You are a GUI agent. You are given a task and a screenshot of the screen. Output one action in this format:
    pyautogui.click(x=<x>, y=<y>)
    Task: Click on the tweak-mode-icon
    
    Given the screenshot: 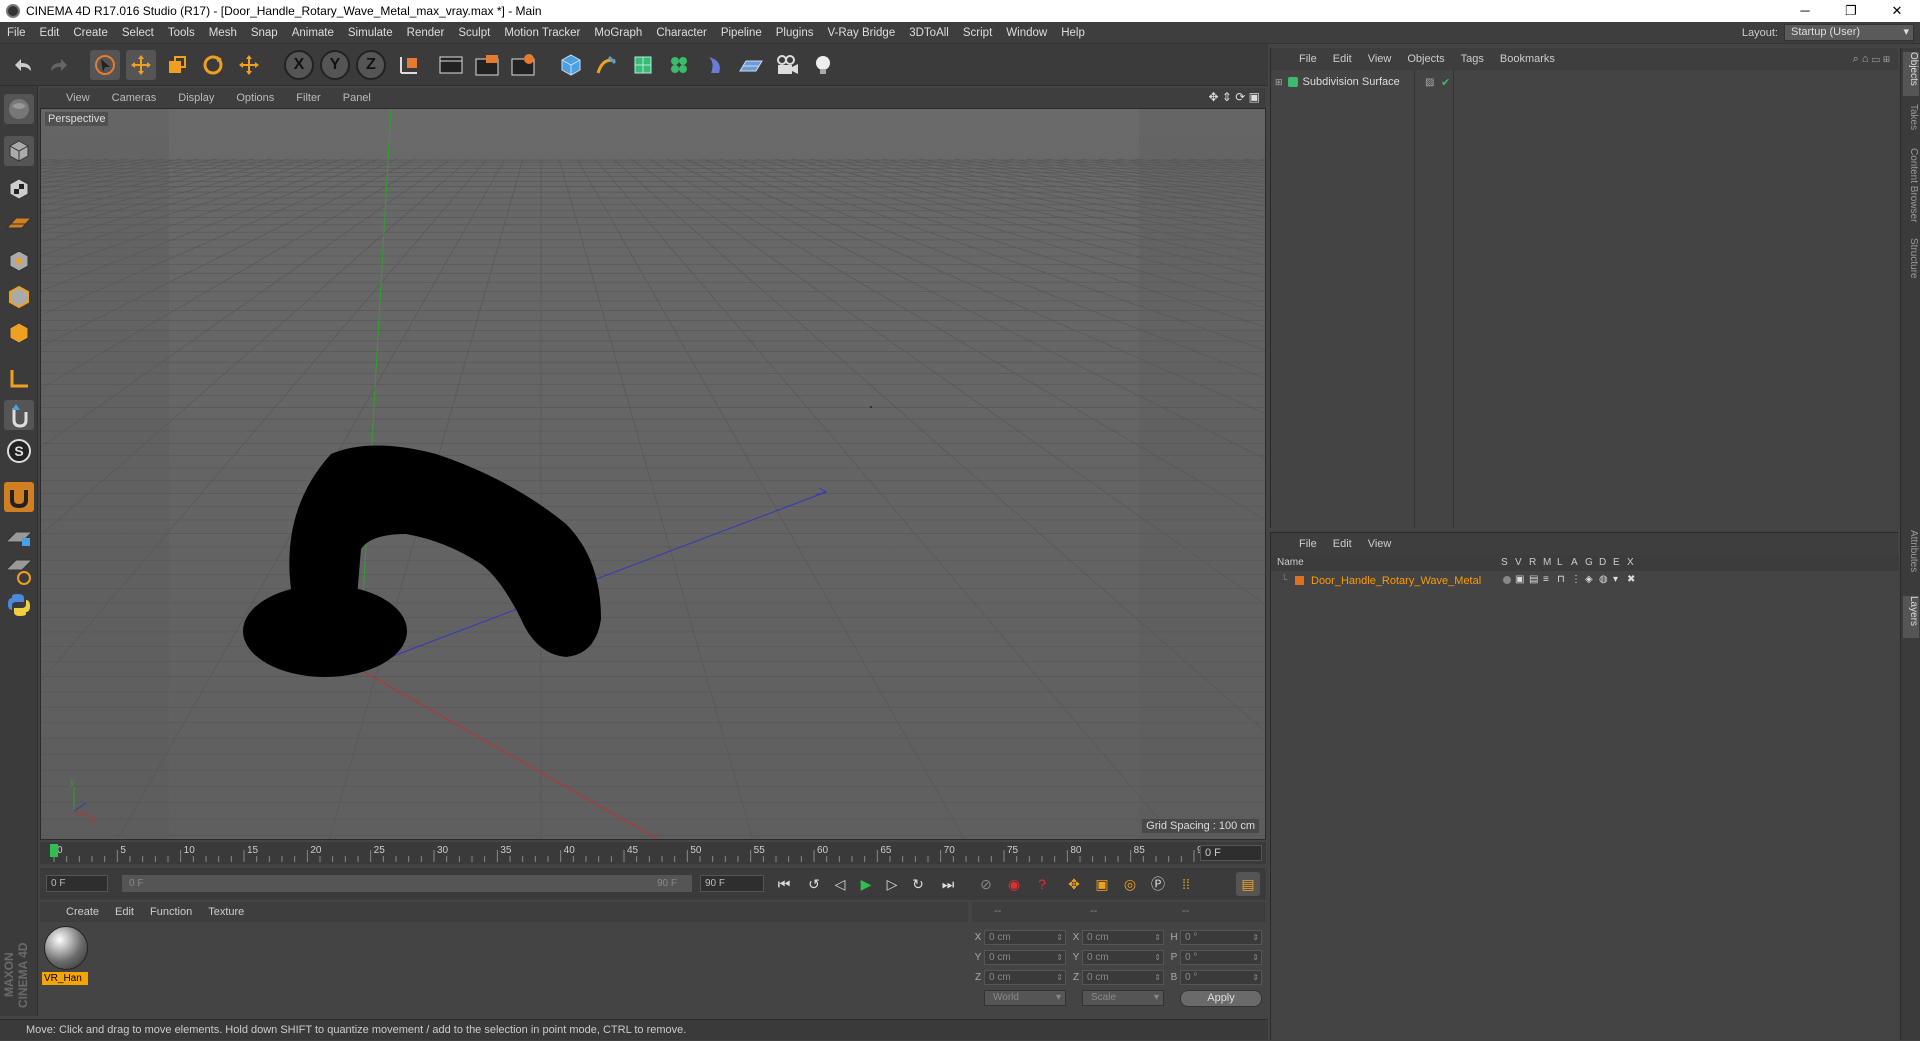 What is the action you would take?
    pyautogui.click(x=19, y=415)
    